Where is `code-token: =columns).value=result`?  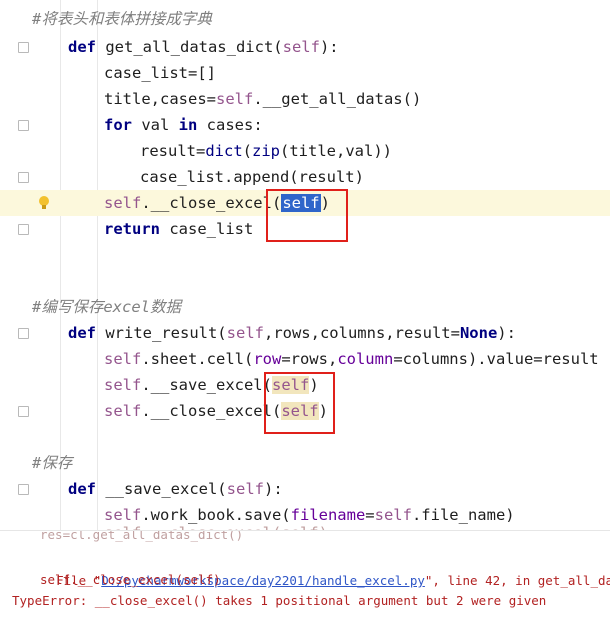
code-token: =columns).value=result is located at coordinates (496, 359).